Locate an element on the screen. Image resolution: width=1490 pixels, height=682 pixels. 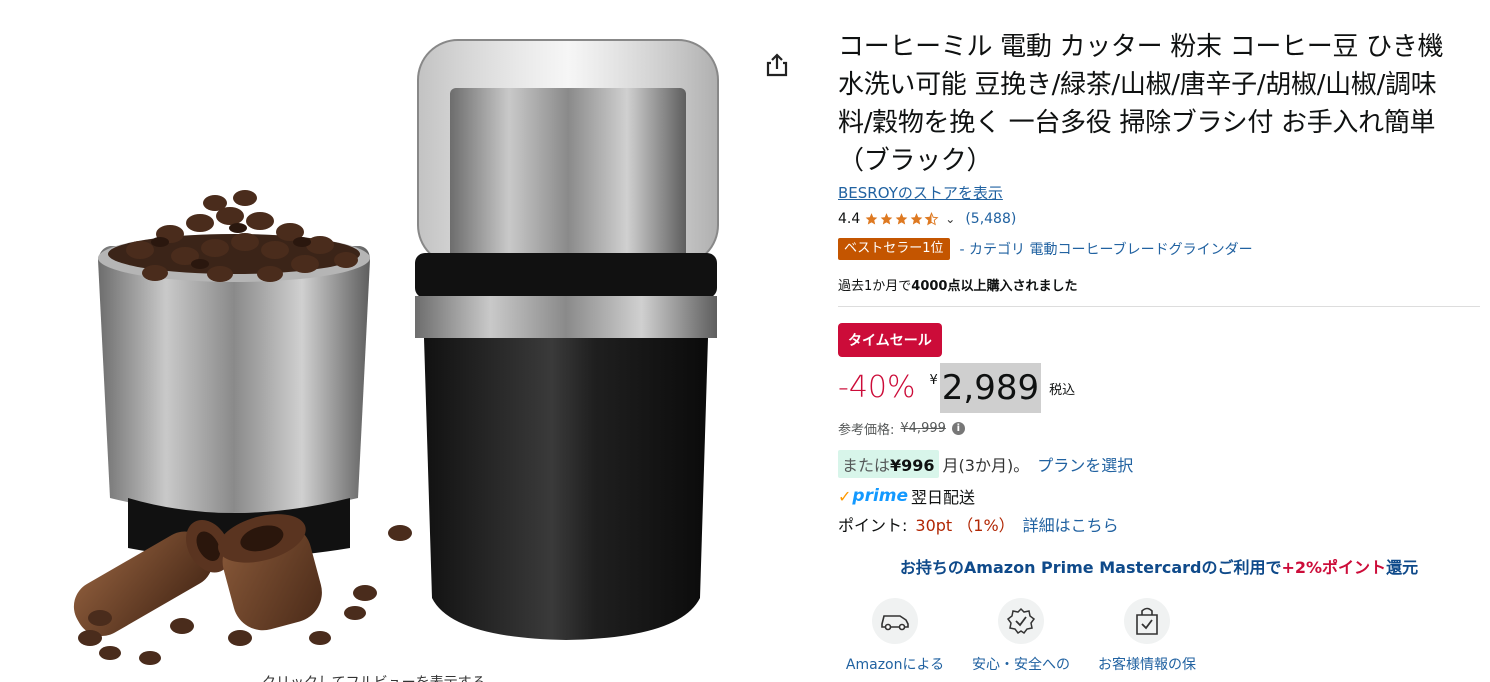
feature-amazon-delivery: Amazonによる is located at coordinates (895, 636).